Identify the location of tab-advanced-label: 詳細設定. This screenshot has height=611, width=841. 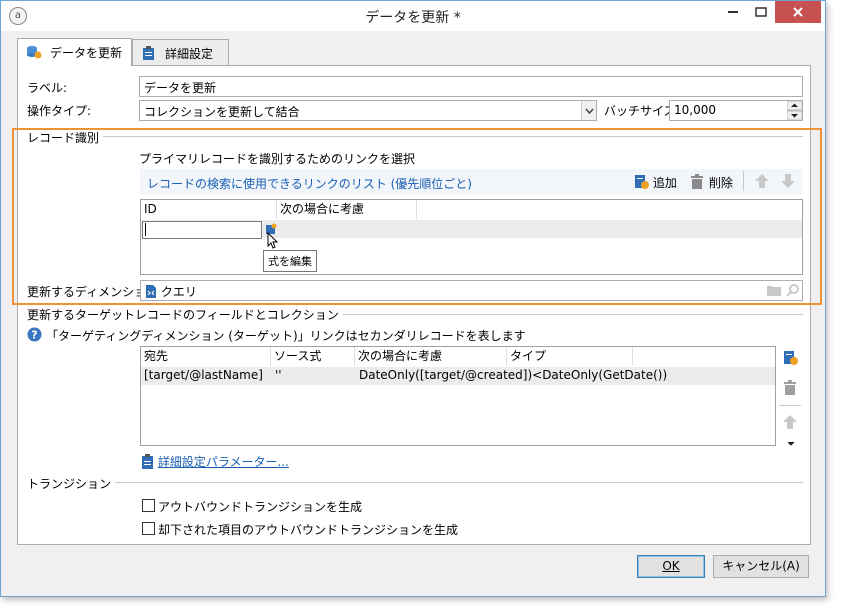
(189, 54).